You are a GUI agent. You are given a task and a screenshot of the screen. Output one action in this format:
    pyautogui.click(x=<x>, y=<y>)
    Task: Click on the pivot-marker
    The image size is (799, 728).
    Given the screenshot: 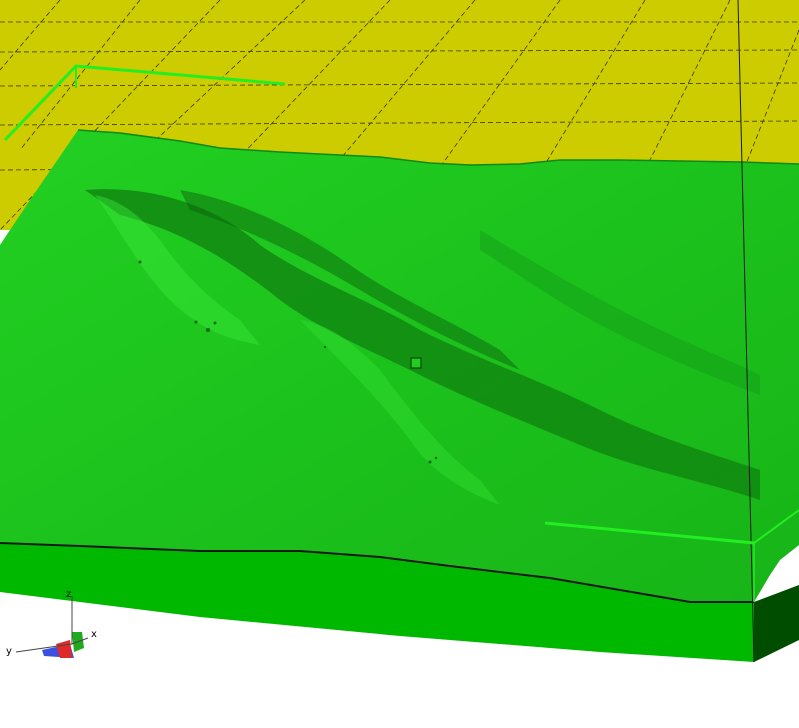 What is the action you would take?
    pyautogui.click(x=416, y=363)
    